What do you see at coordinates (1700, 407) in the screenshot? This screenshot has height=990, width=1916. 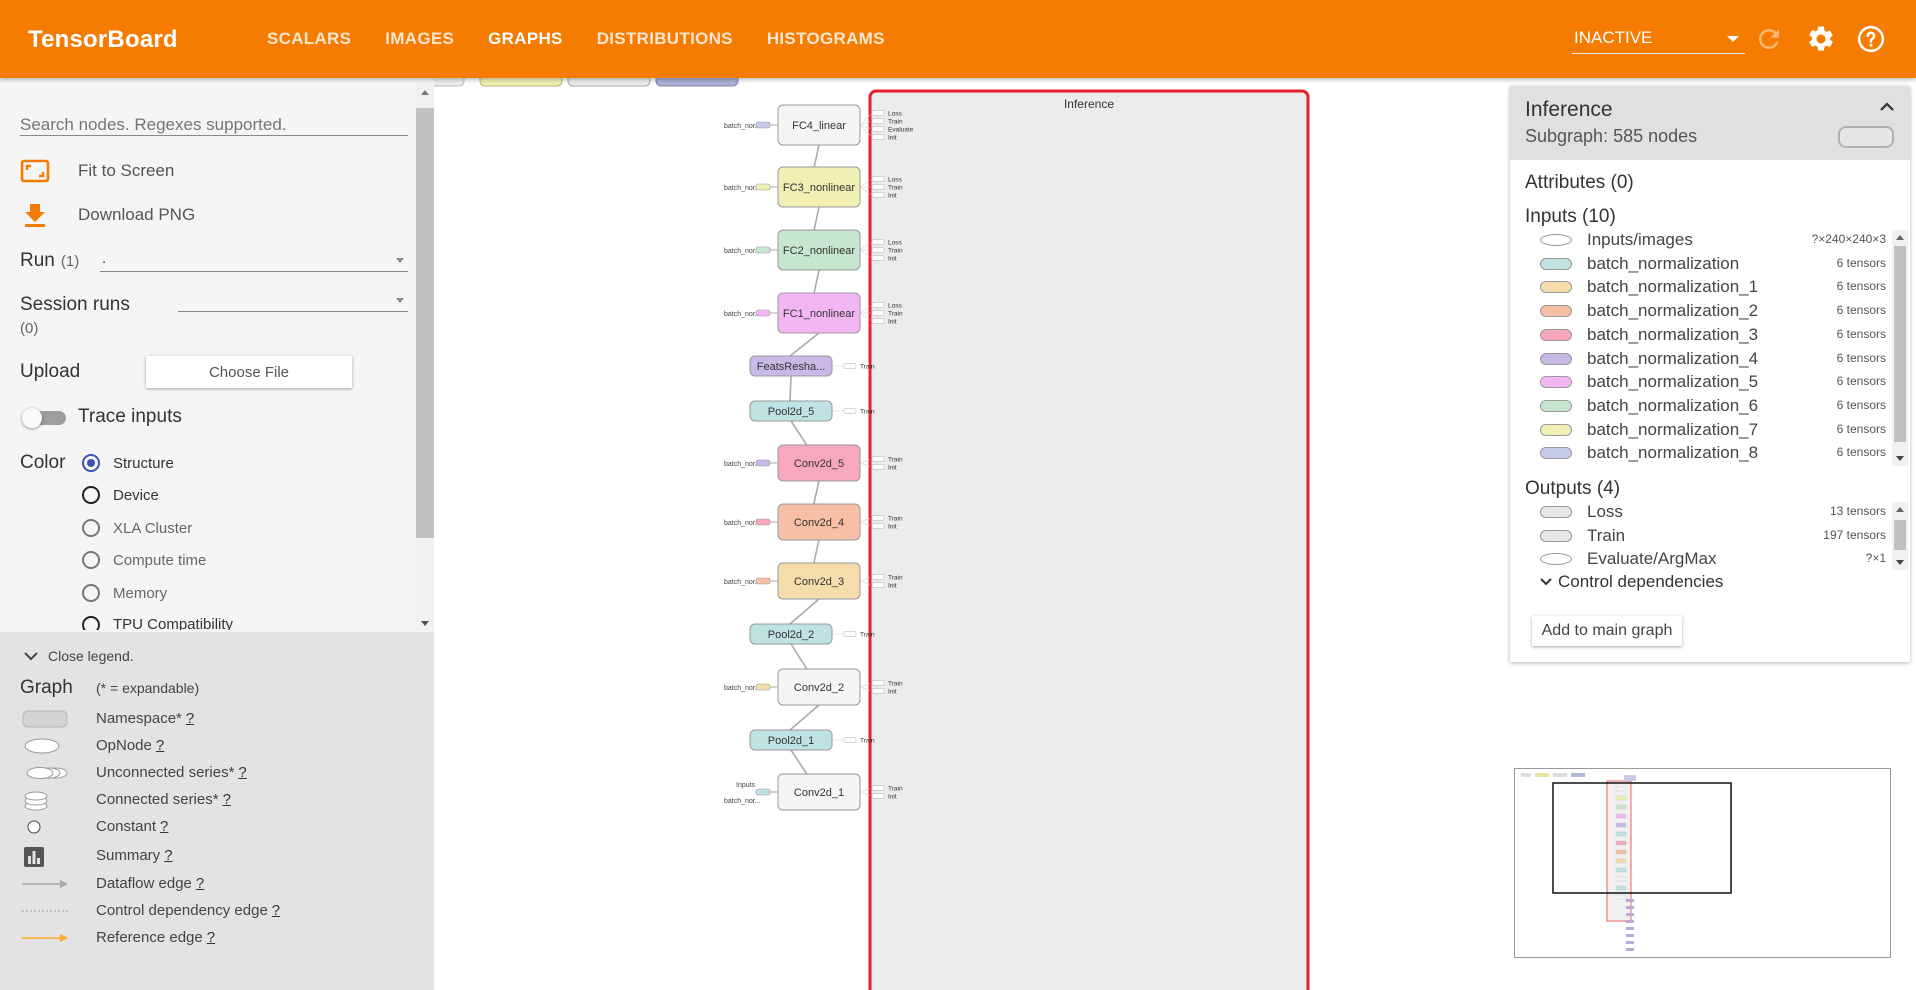 I see `input-row: batch_normalization_6 6 tensors` at bounding box center [1700, 407].